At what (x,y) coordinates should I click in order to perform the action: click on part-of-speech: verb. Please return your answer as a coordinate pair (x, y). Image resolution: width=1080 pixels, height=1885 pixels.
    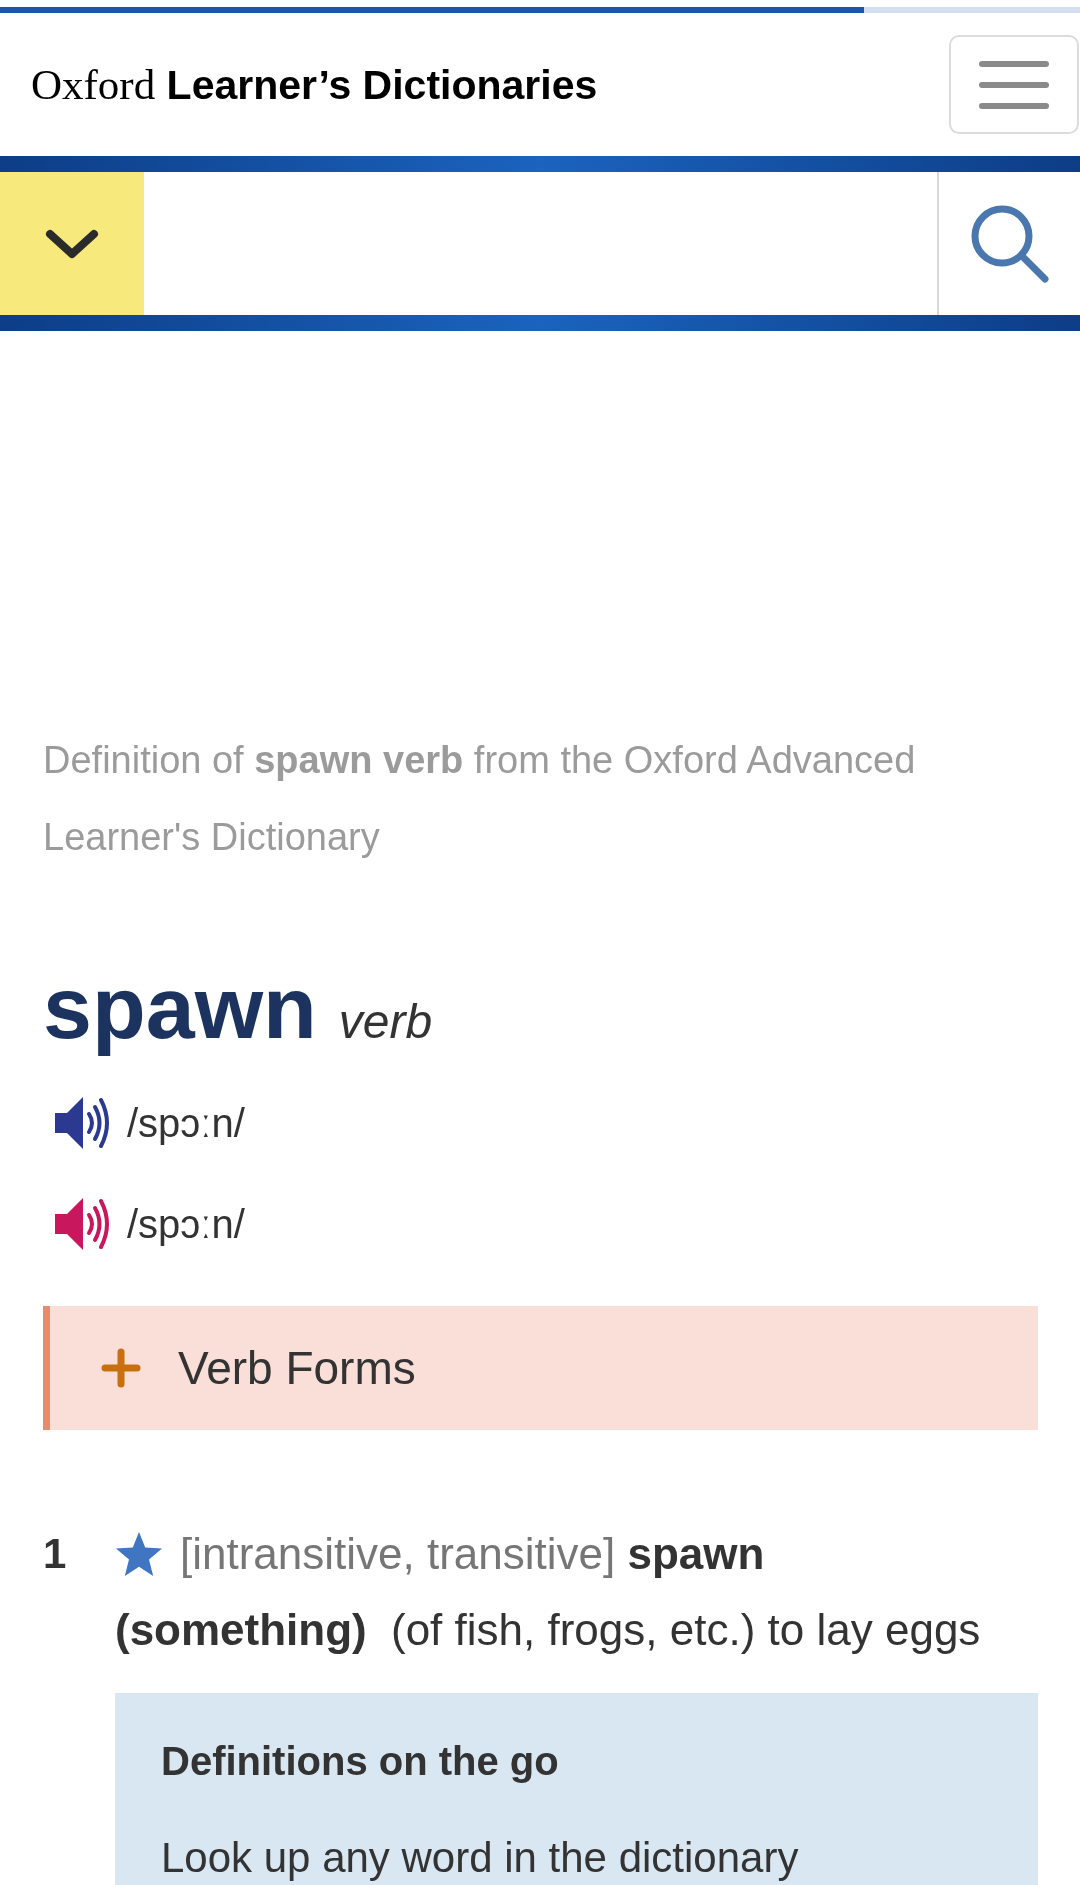
    Looking at the image, I should click on (385, 1021).